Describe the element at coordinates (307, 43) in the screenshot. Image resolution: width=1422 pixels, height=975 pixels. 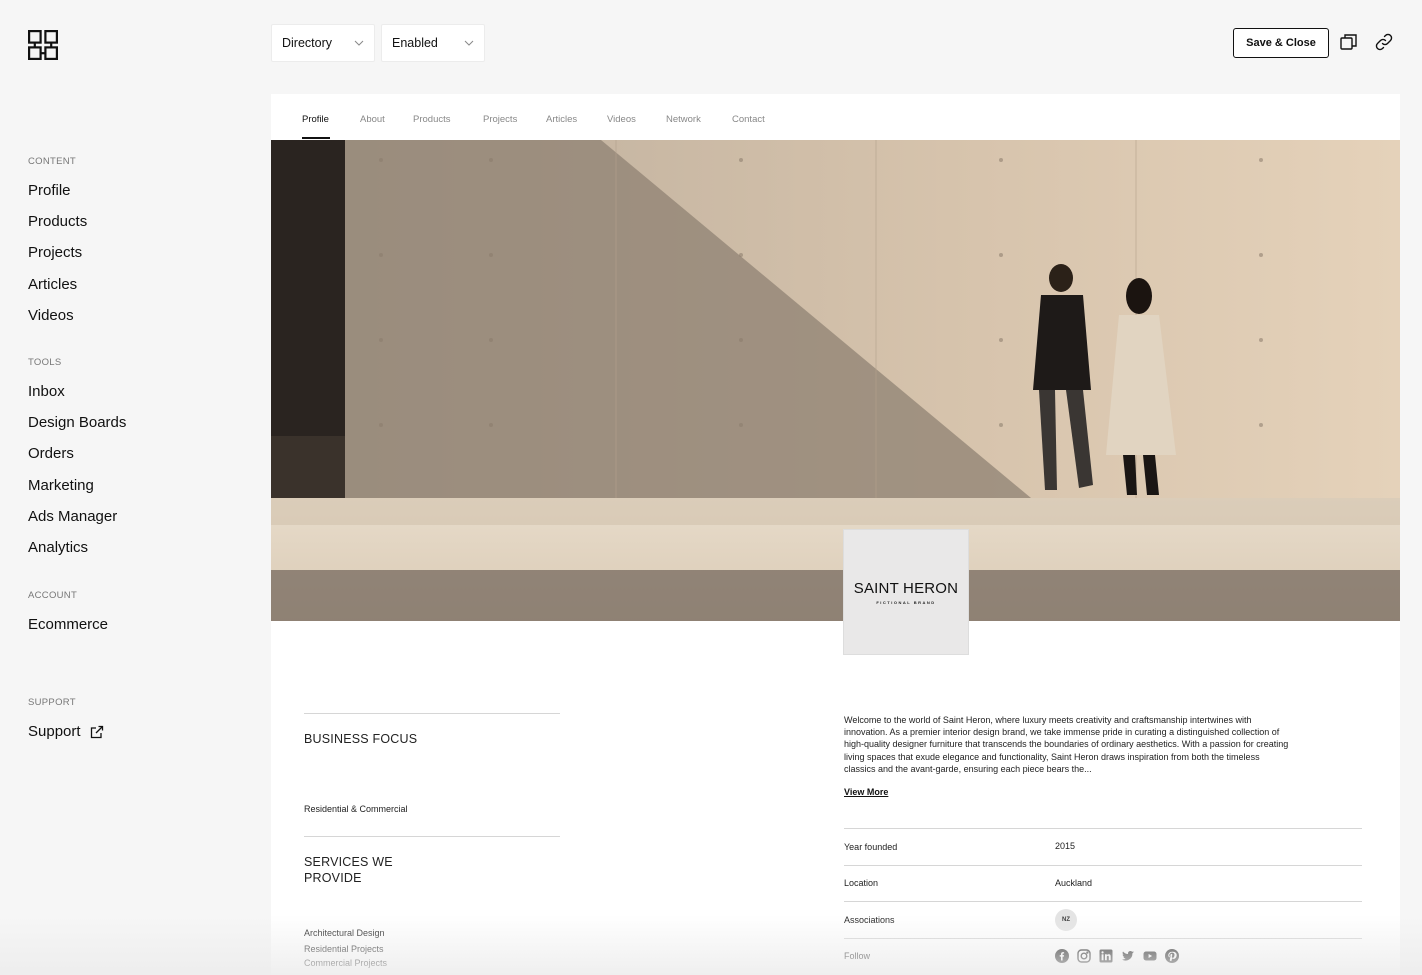
I see `type-select-value: Directory` at that location.